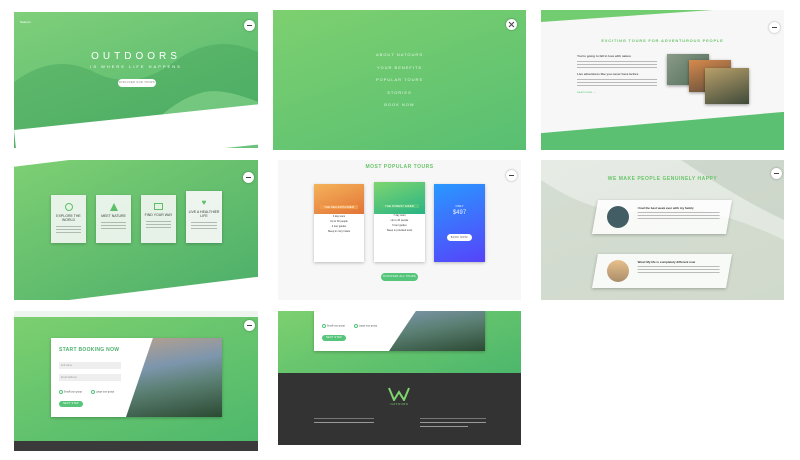 The height and width of the screenshot is (460, 800). I want to click on footer-nav-line, so click(344, 418).